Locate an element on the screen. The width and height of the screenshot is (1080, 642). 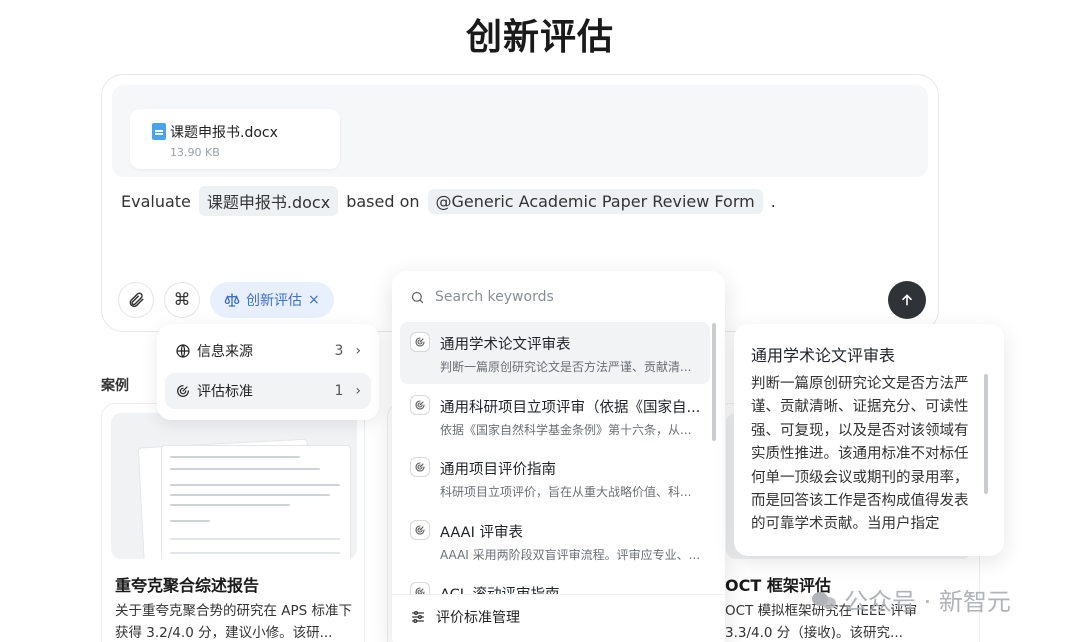
attach-button is located at coordinates (136, 300).